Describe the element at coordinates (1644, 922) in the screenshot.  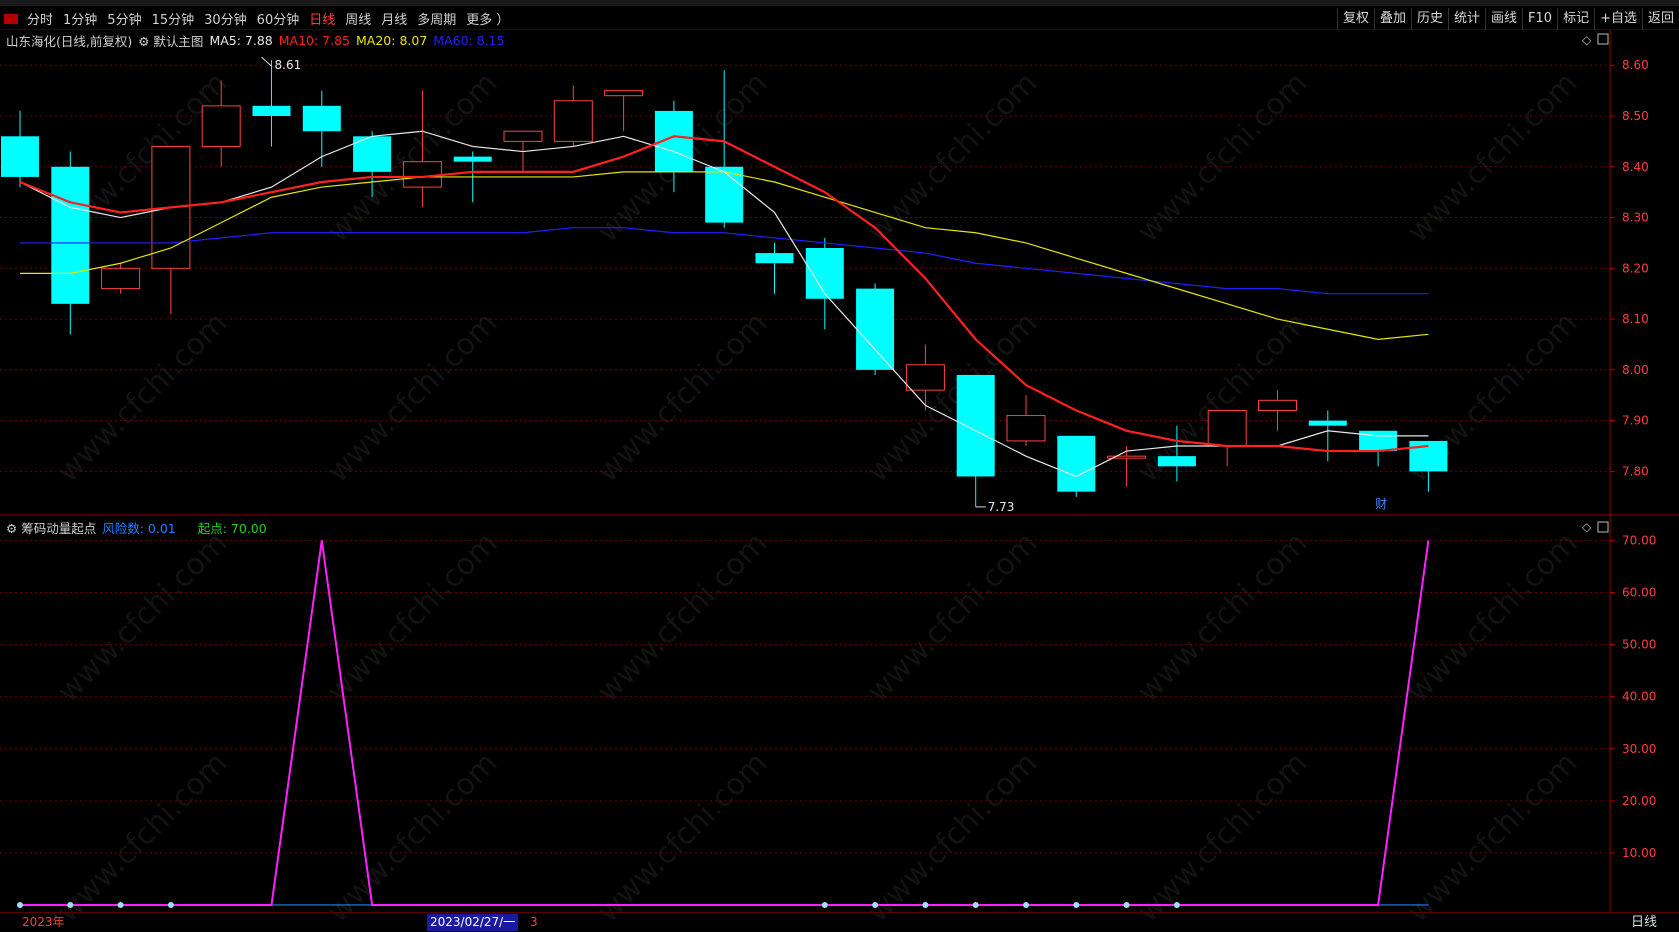
I see `period-button: 日线` at that location.